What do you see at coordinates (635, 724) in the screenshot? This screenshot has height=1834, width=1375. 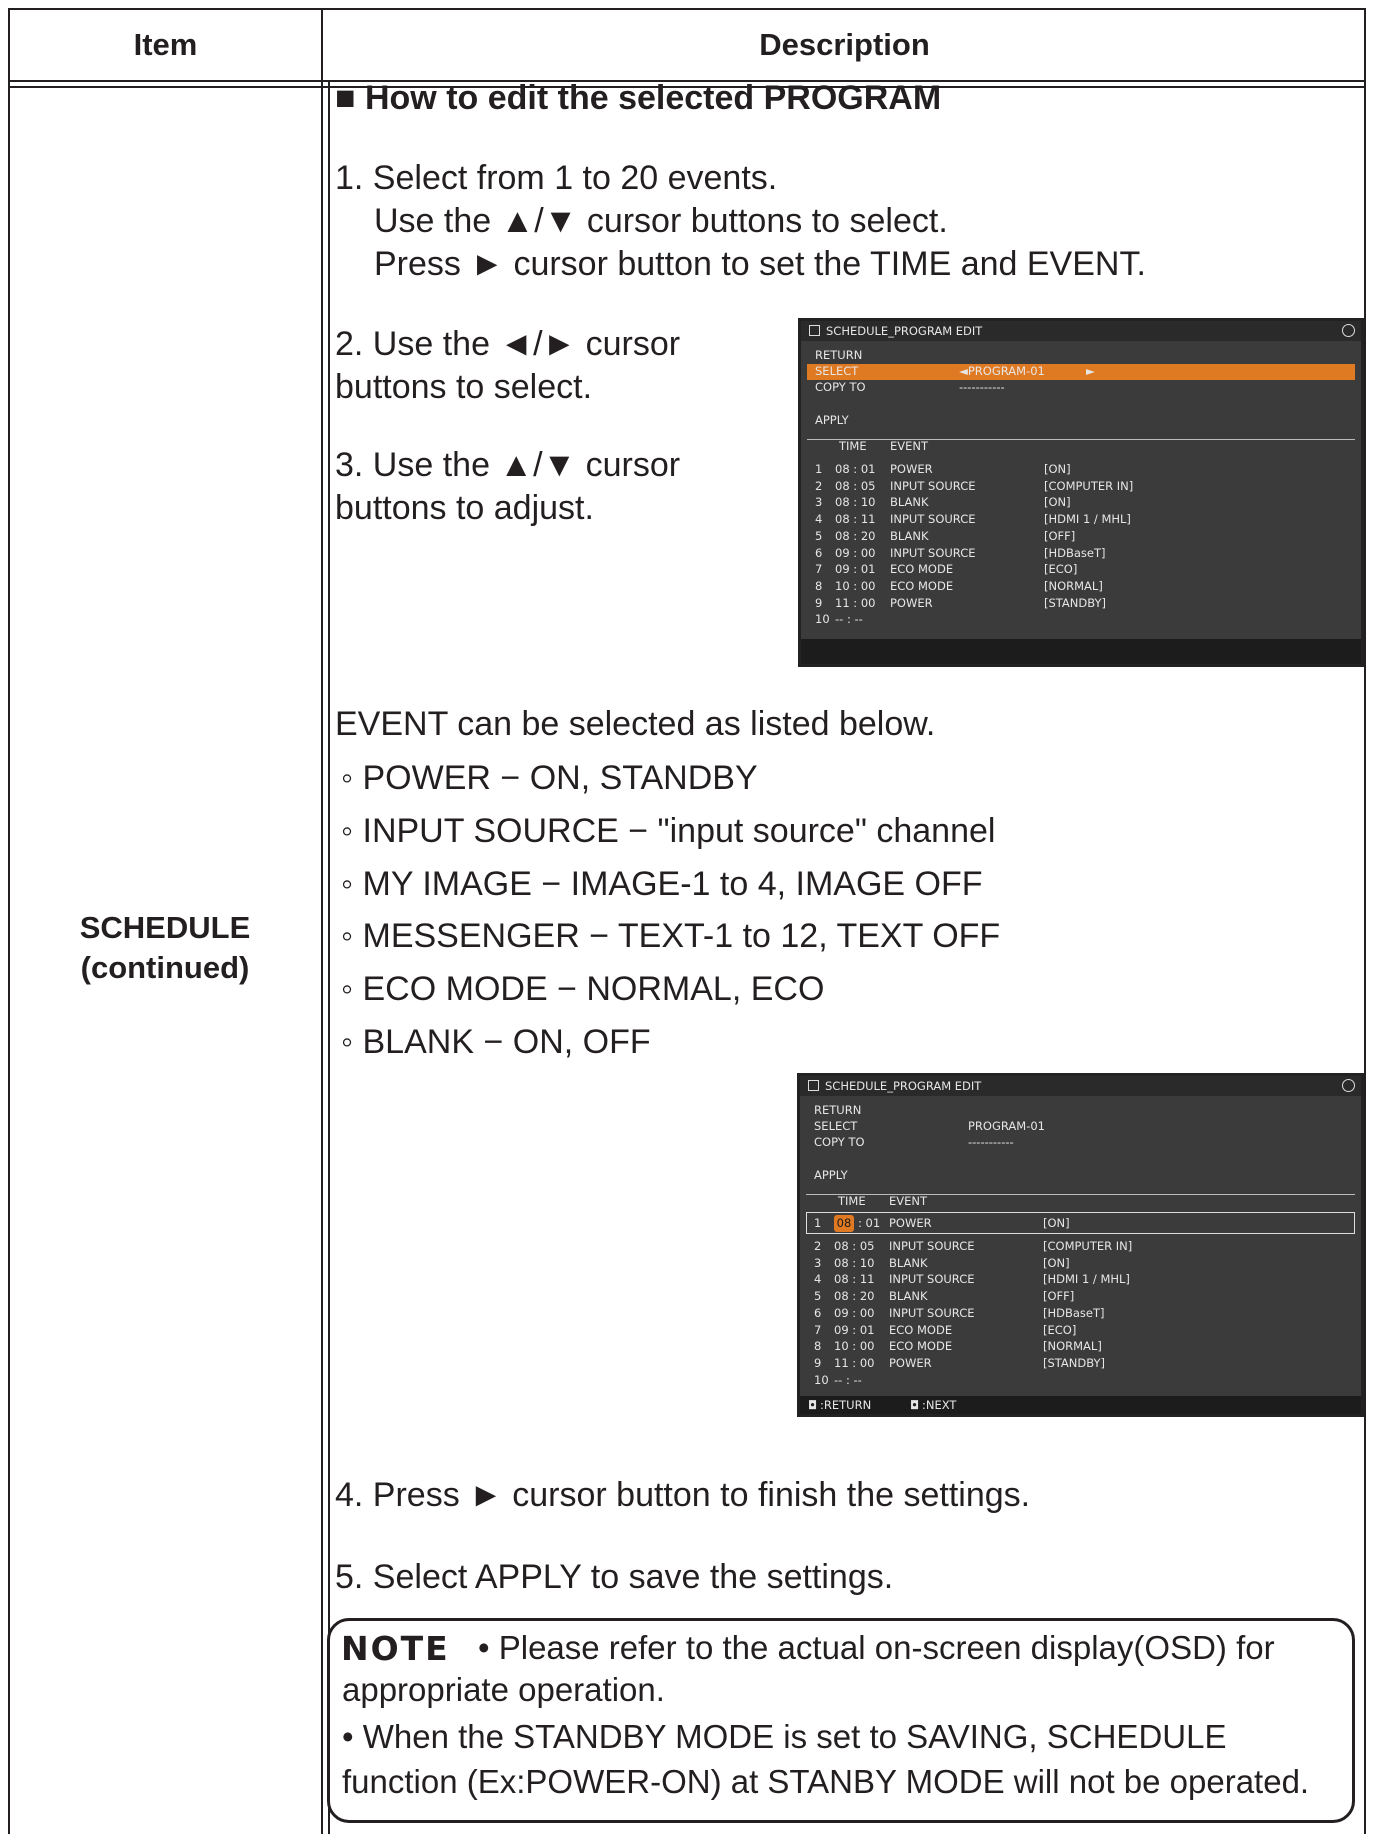 I see `event-intro: EVENT can be selected as listed below.` at bounding box center [635, 724].